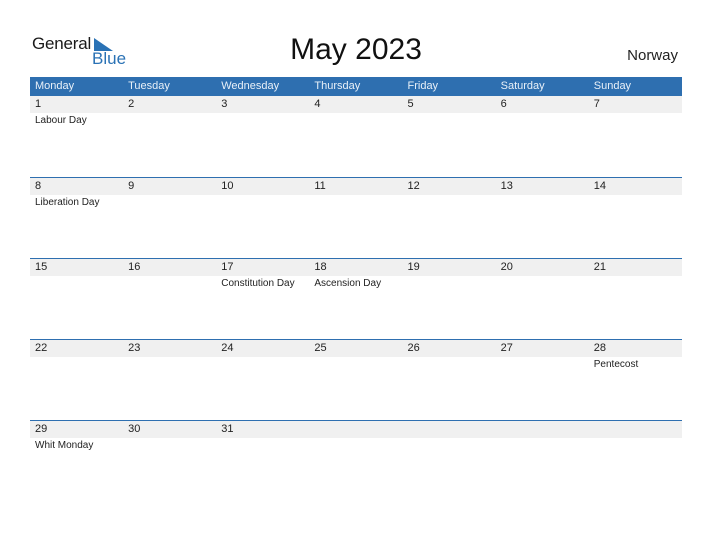  I want to click on holiday-label: Constitution Day, so click(258, 283).